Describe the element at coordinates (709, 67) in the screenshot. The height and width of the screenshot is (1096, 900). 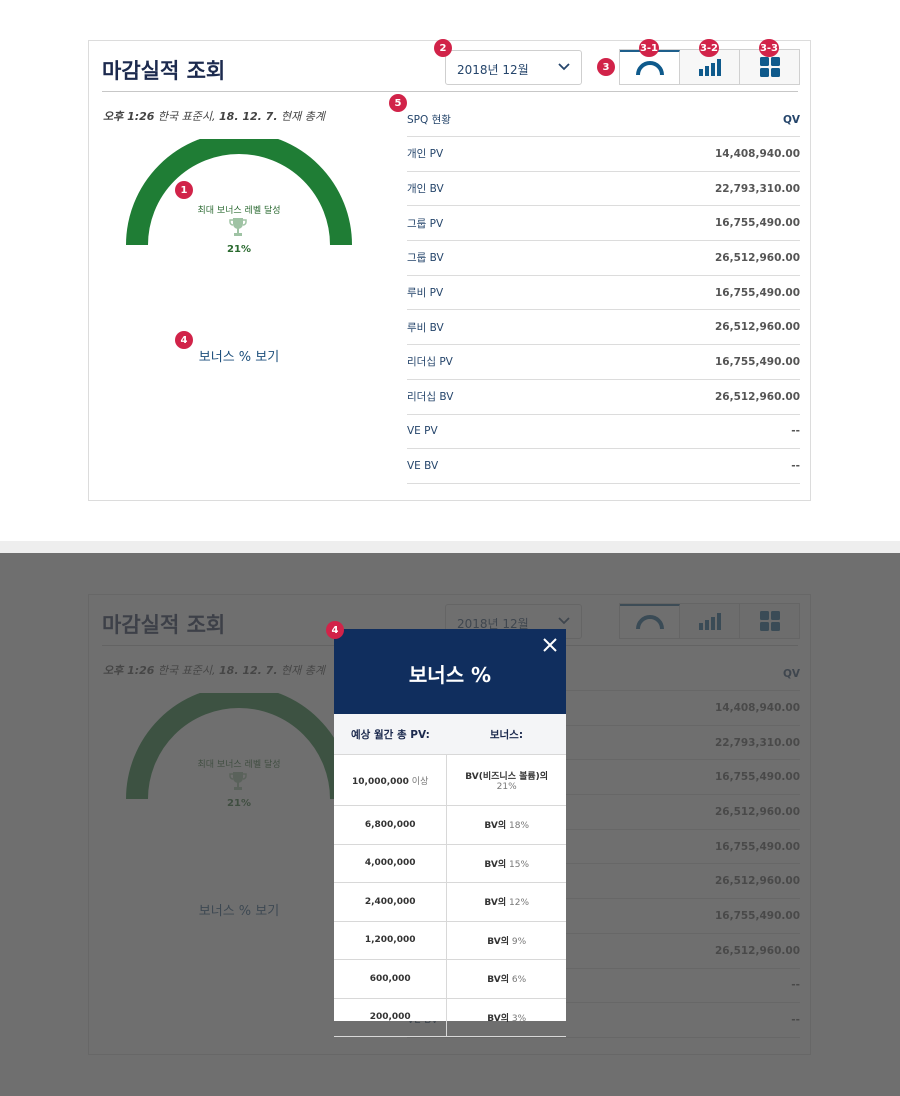
I see `bar-chart-icon` at that location.